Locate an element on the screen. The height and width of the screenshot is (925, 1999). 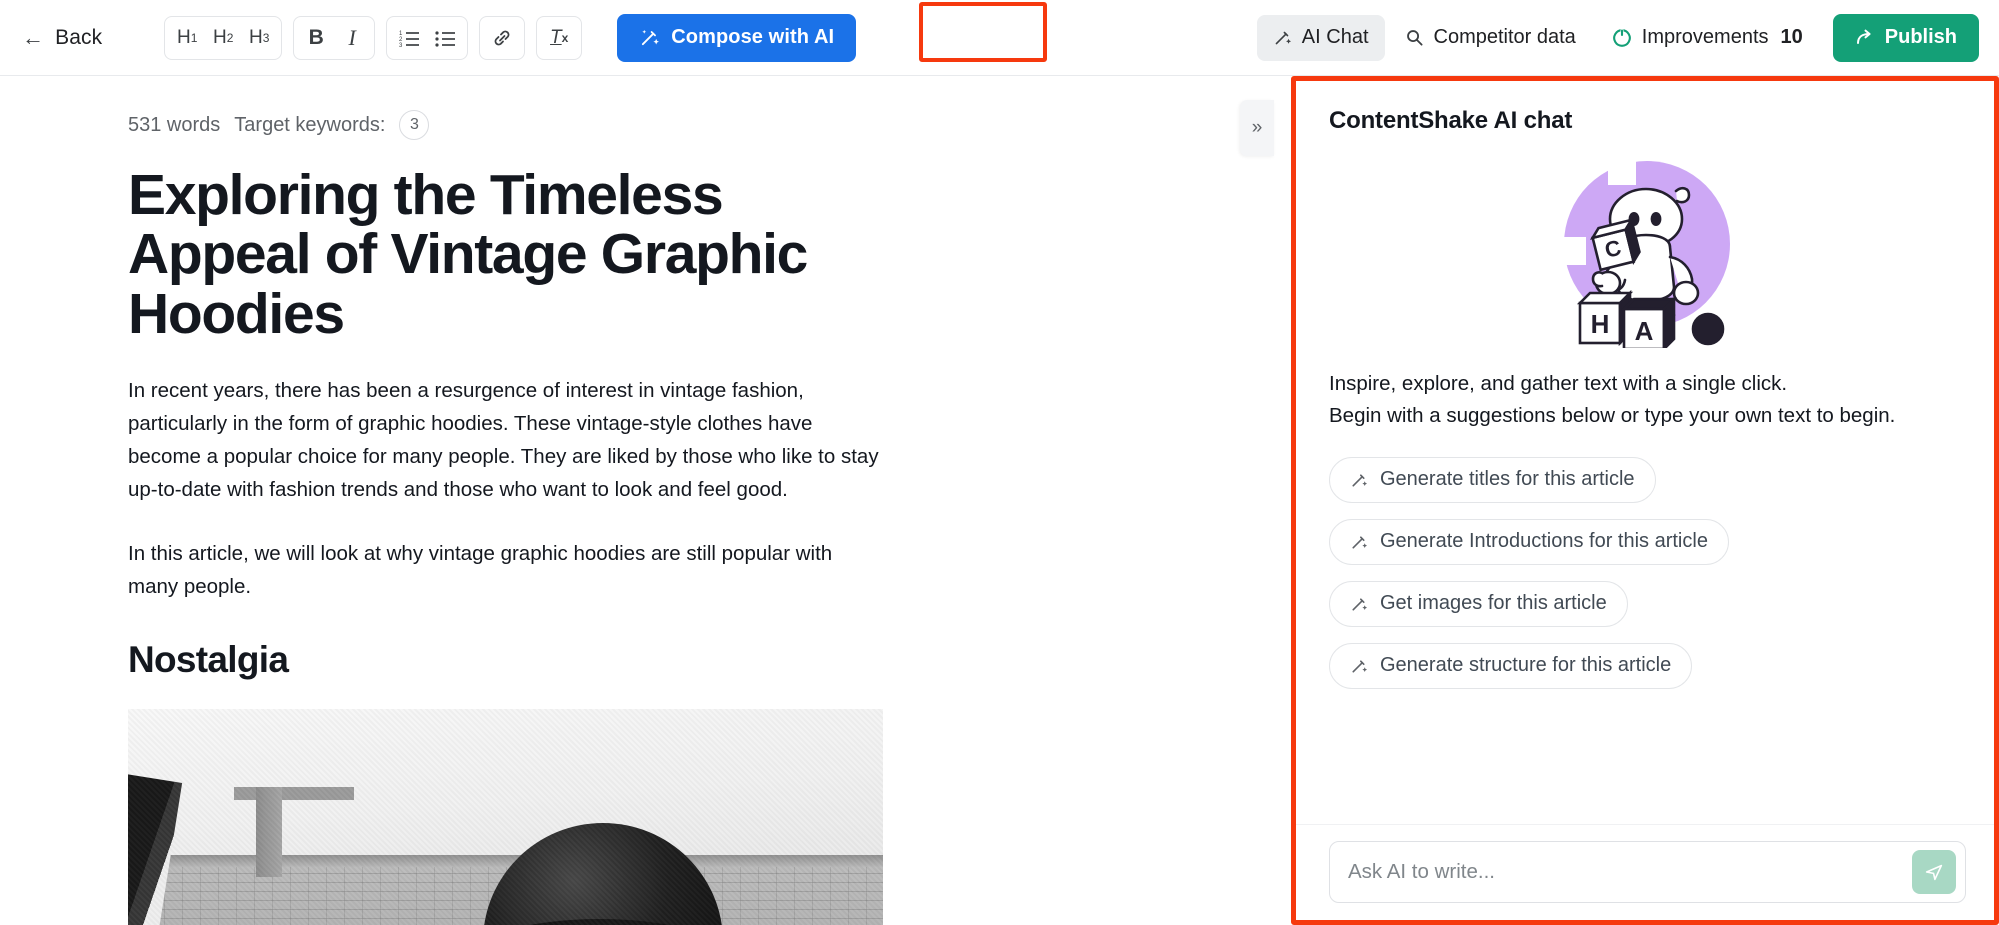
clear-formatting-button: Tx is located at coordinates (559, 38).